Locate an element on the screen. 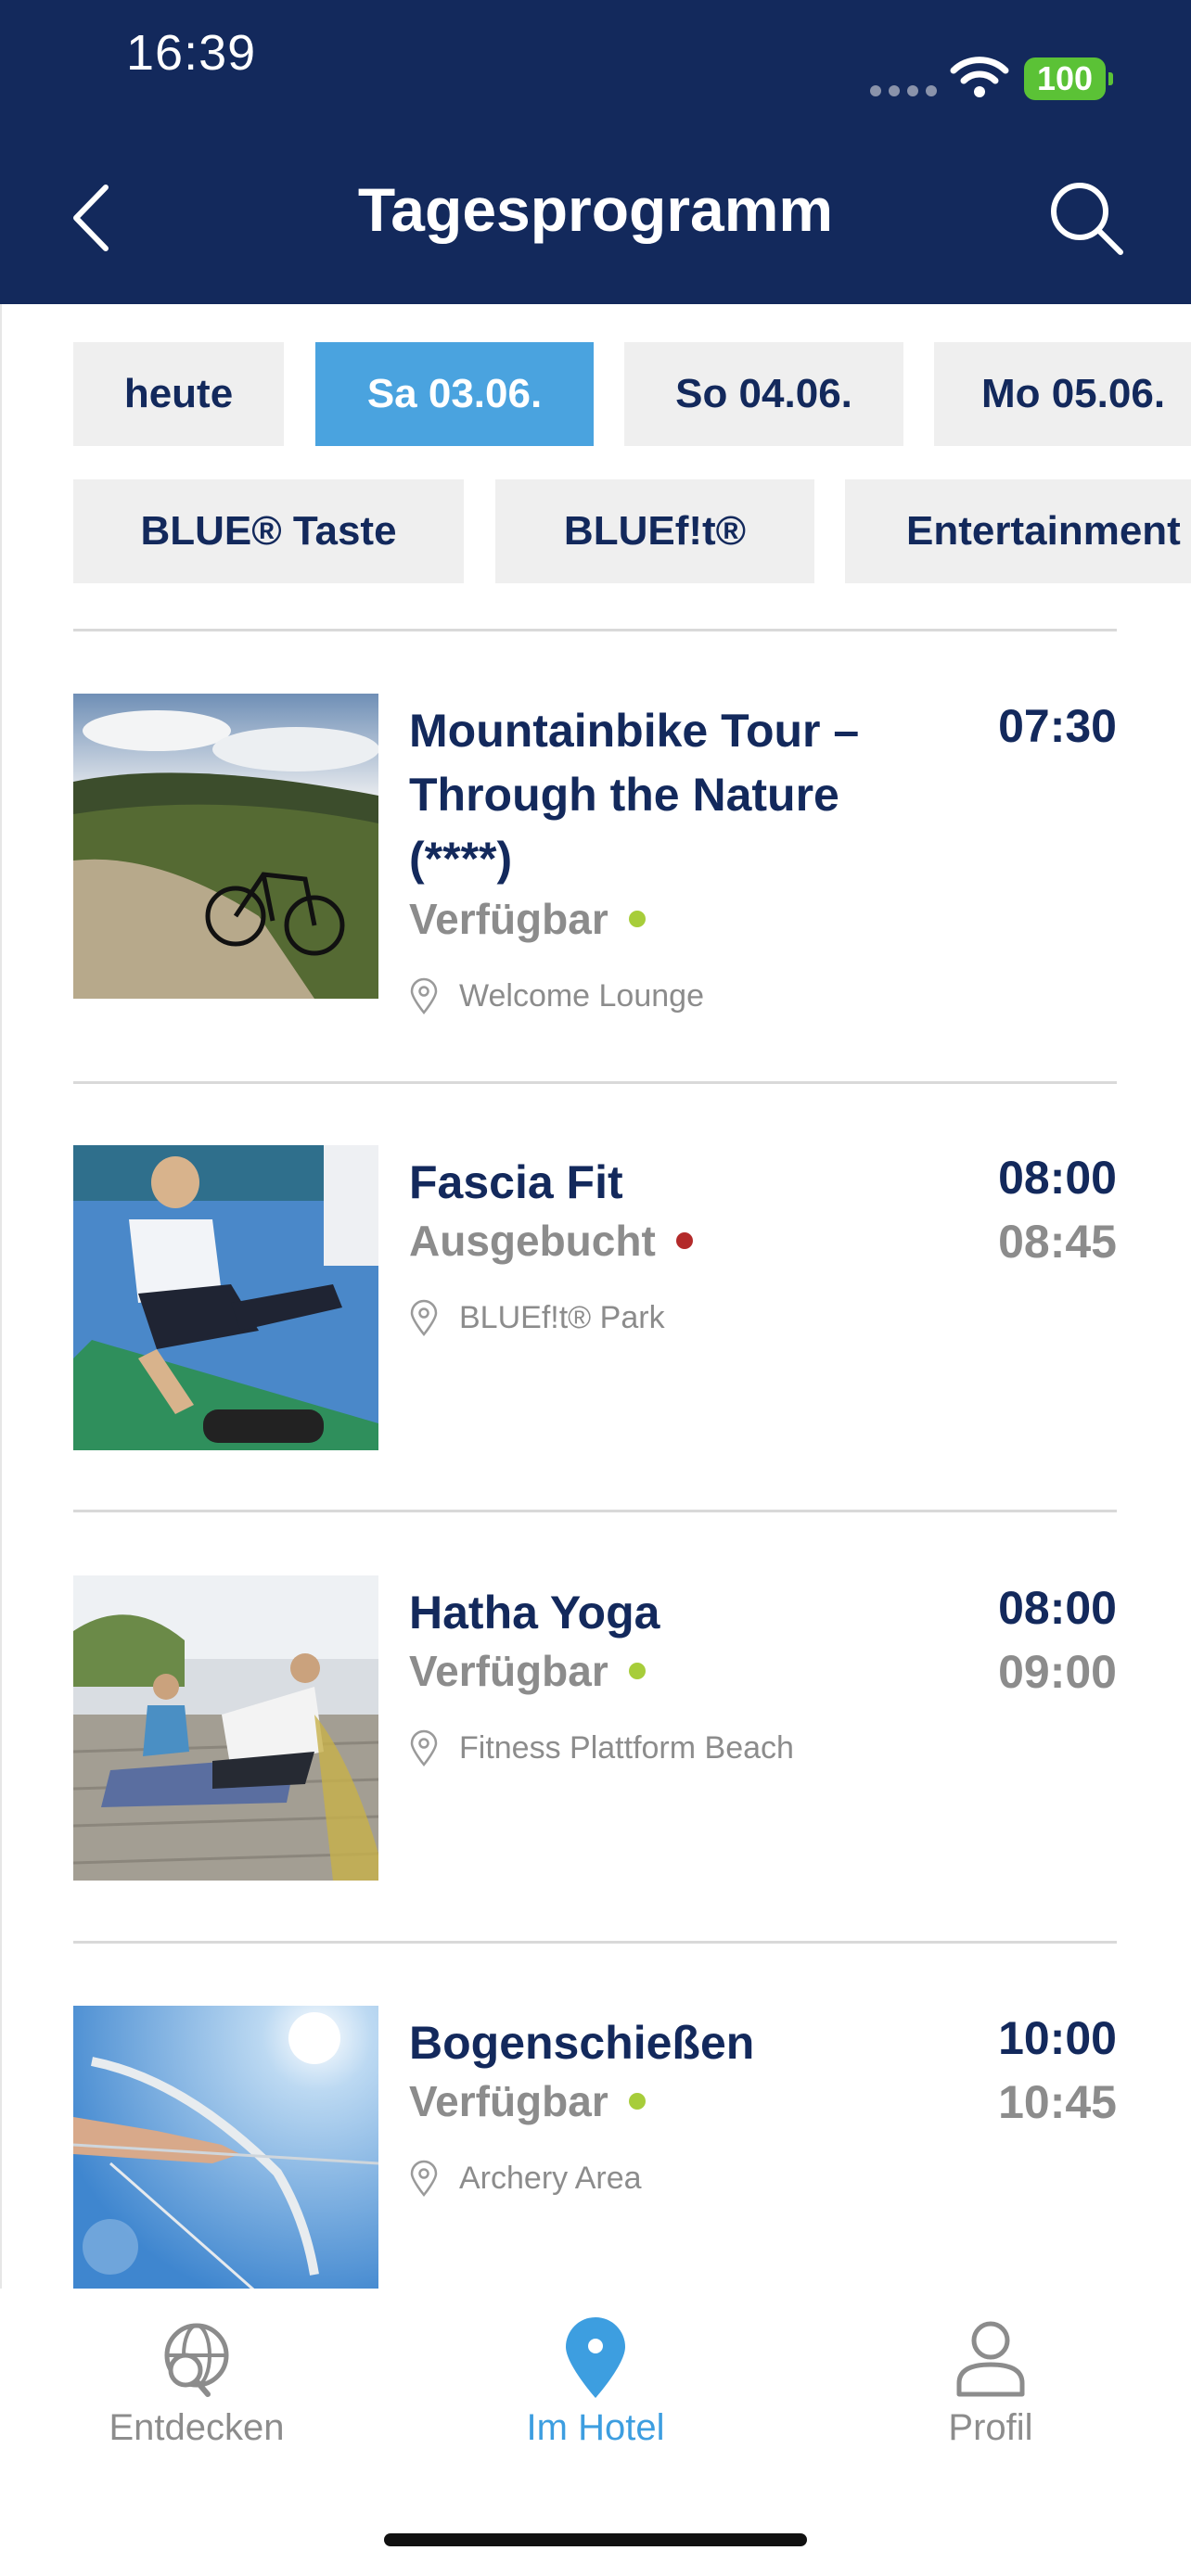 This screenshot has height=2576, width=1191. app-header: 16:39 100 Tagesprogramm is located at coordinates (595, 152).